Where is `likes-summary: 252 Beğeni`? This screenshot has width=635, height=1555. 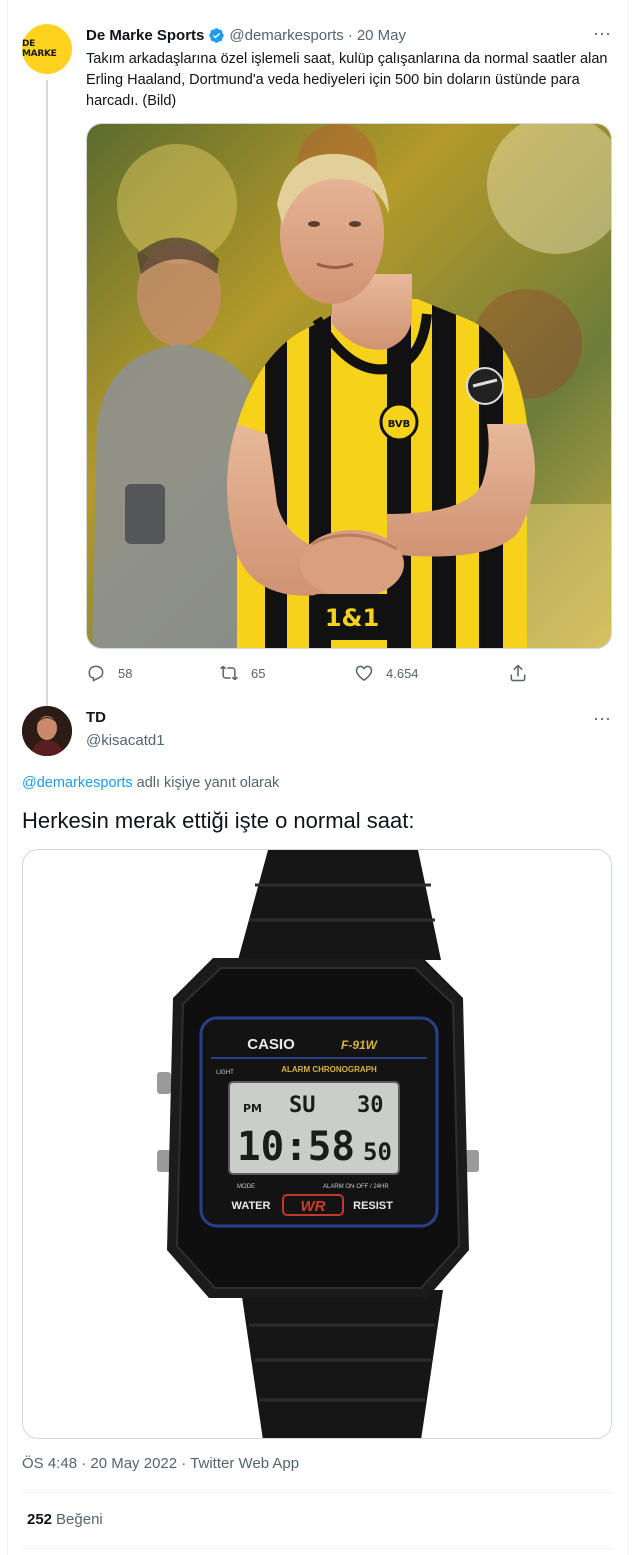 likes-summary: 252 Beğeni is located at coordinates (65, 1519).